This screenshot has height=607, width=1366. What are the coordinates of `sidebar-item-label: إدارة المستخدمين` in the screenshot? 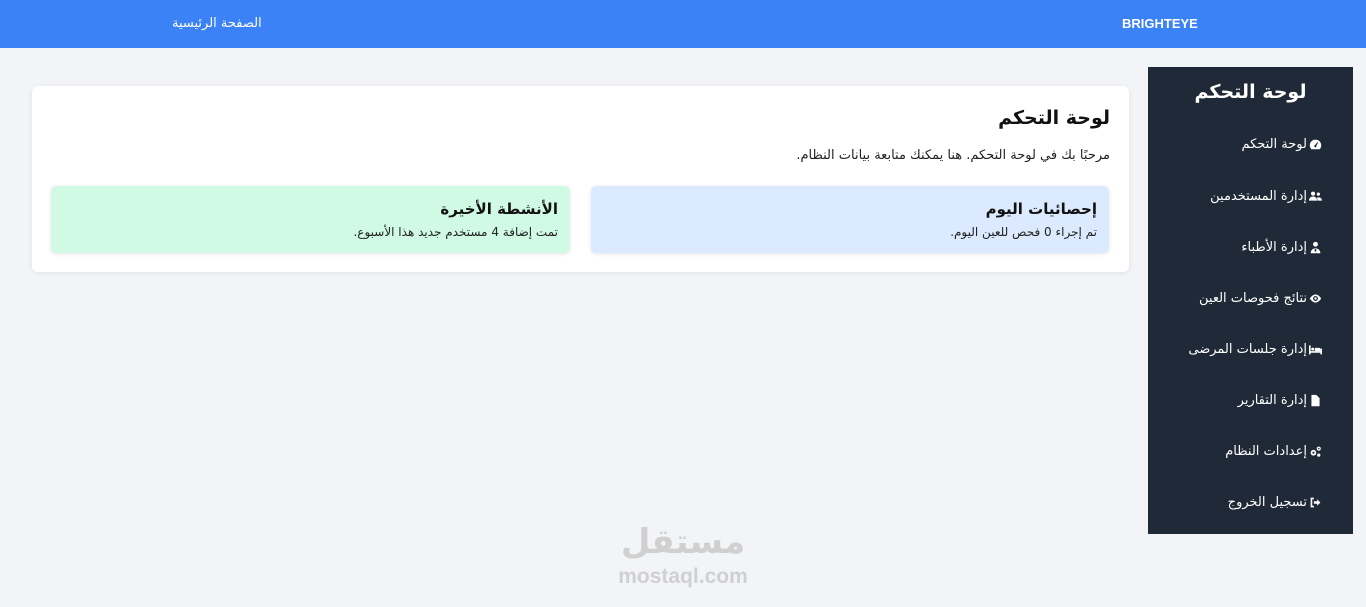 It's located at (1258, 196).